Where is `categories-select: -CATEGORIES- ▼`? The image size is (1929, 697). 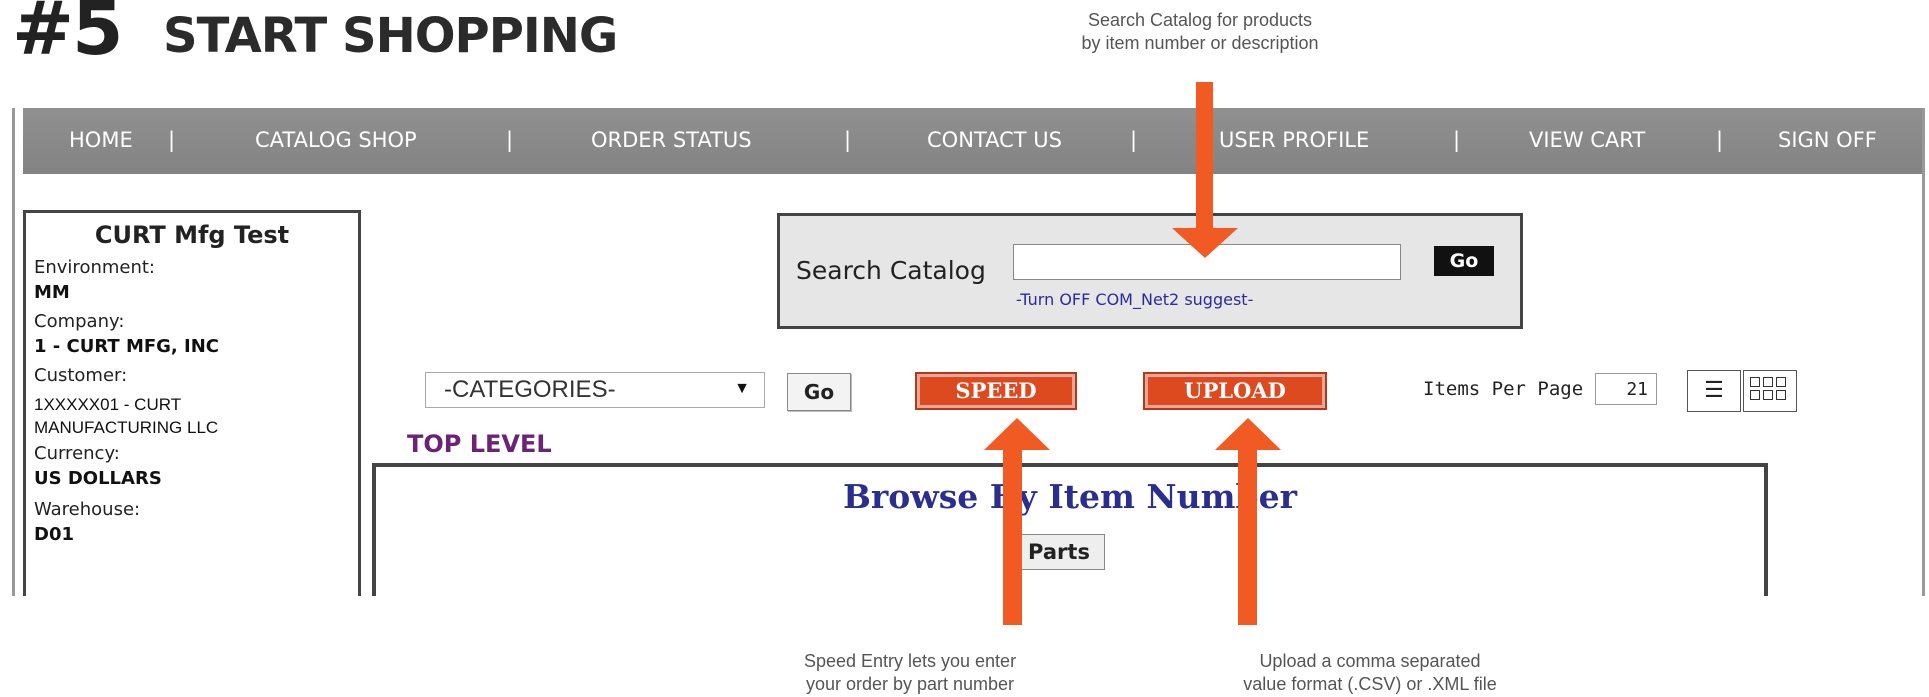 categories-select: -CATEGORIES- ▼ is located at coordinates (595, 390).